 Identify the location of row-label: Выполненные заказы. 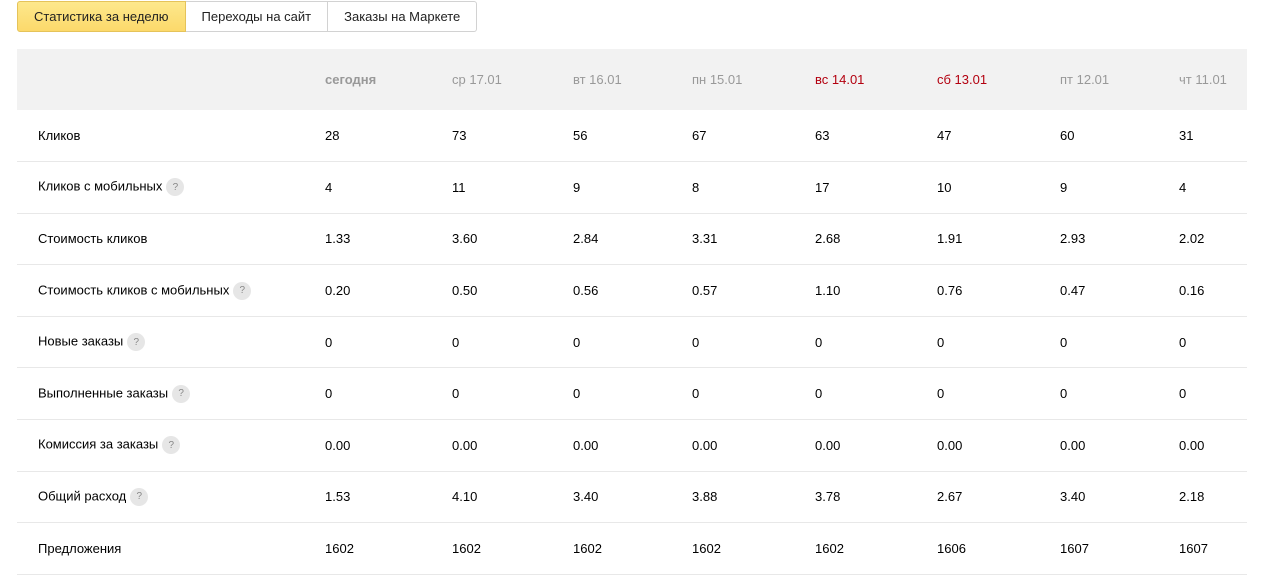
(103, 393).